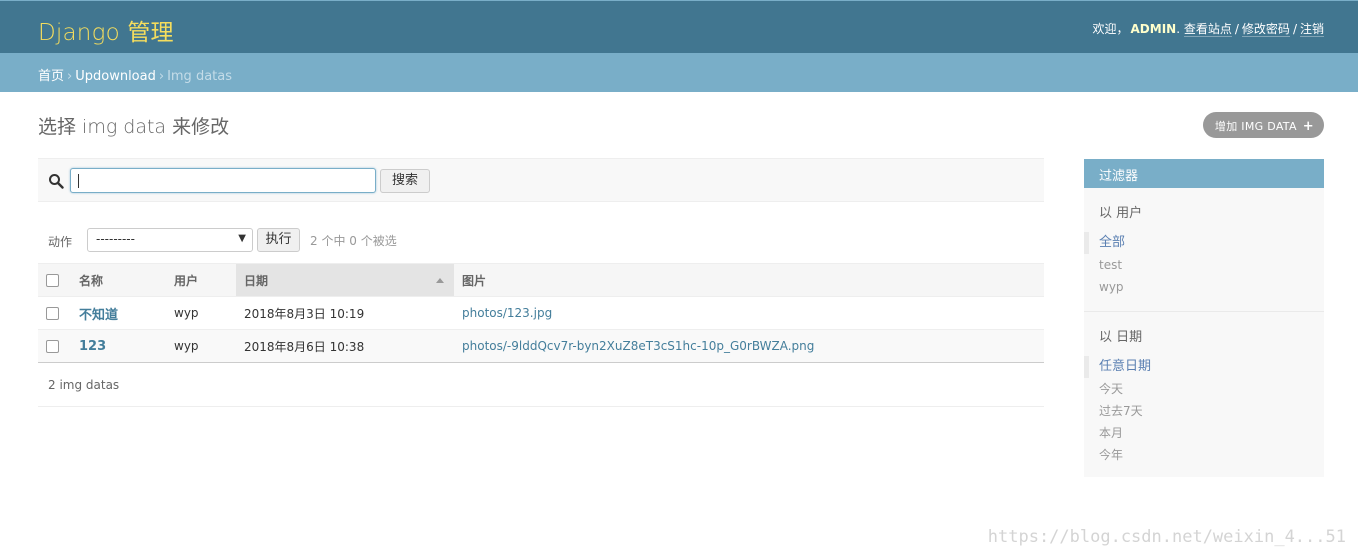 Image resolution: width=1358 pixels, height=553 pixels. Describe the element at coordinates (1166, 537) in the screenshot. I see `watermark: https://blog.csdn.net/weixin_4...51` at that location.